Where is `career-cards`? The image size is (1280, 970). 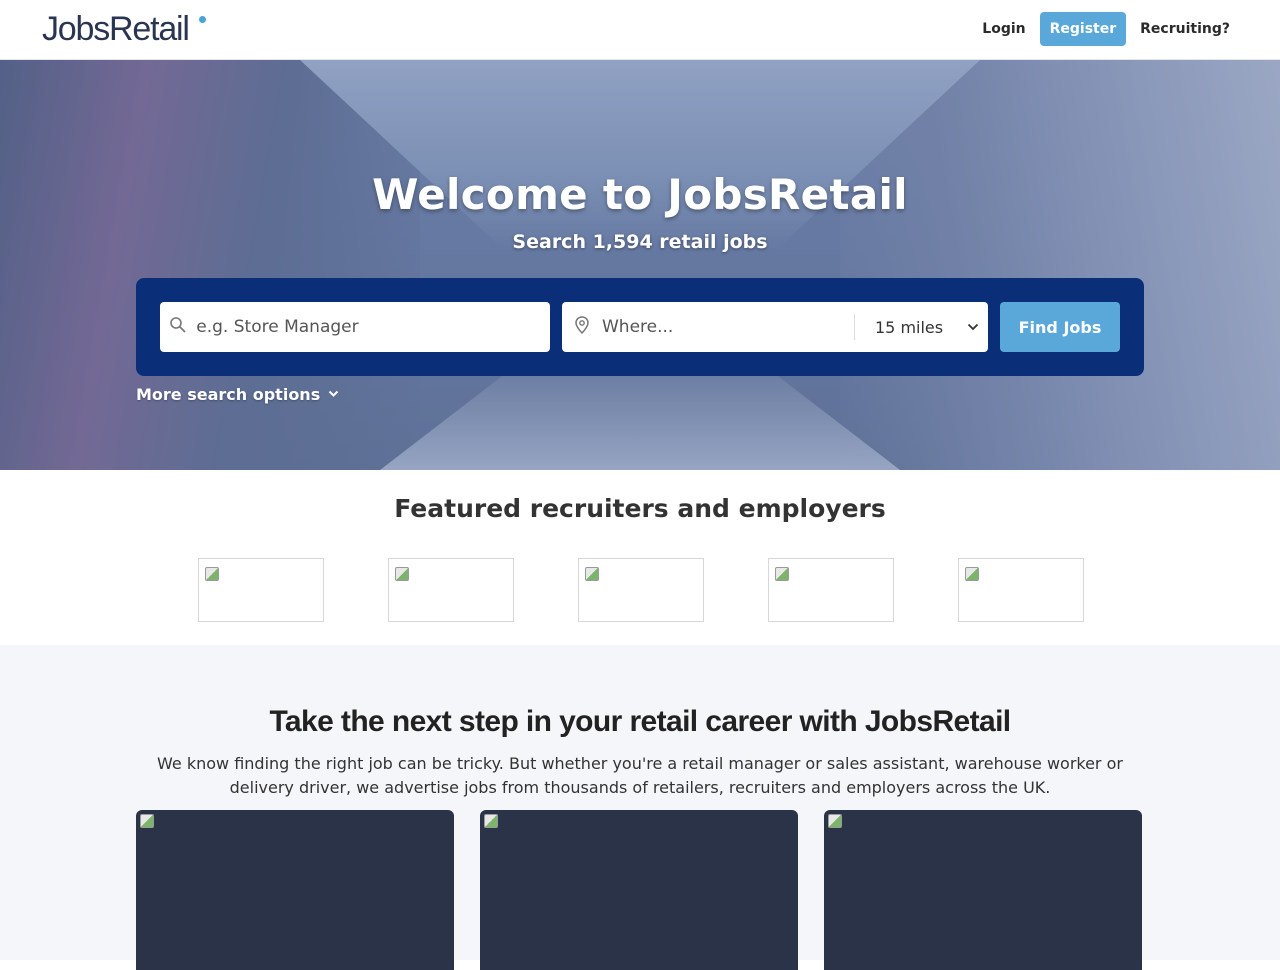
career-cards is located at coordinates (639, 890).